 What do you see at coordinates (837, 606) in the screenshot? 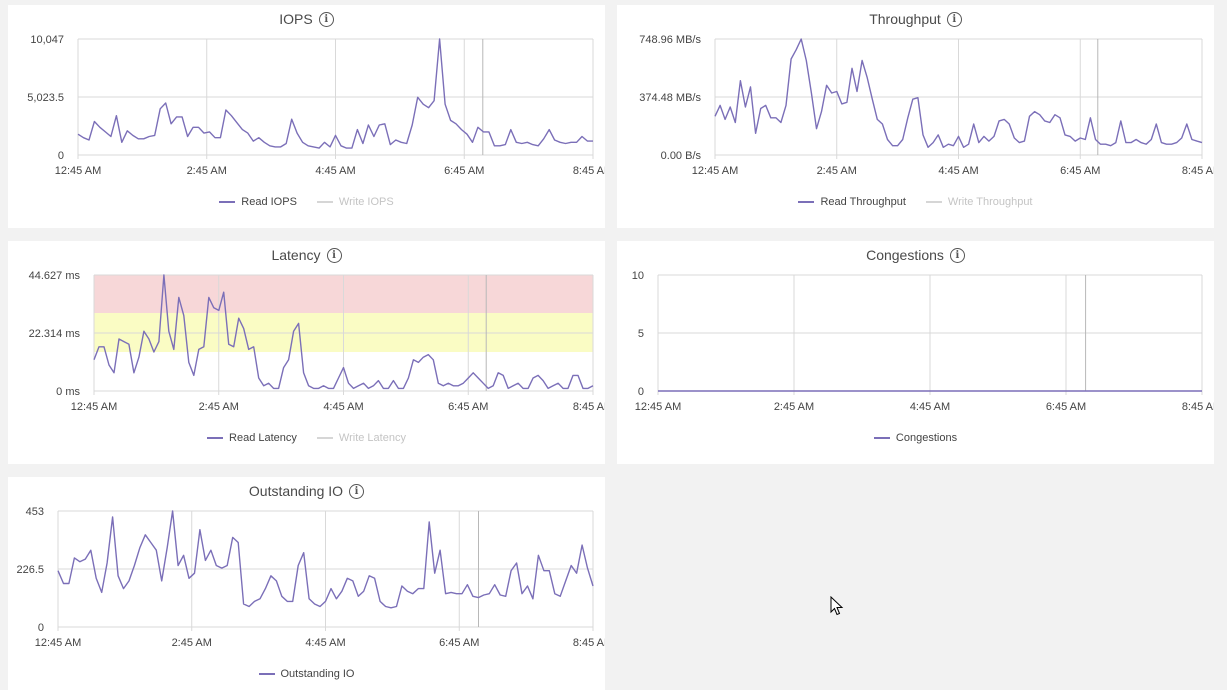
I see `mouse-cursor-icon` at bounding box center [837, 606].